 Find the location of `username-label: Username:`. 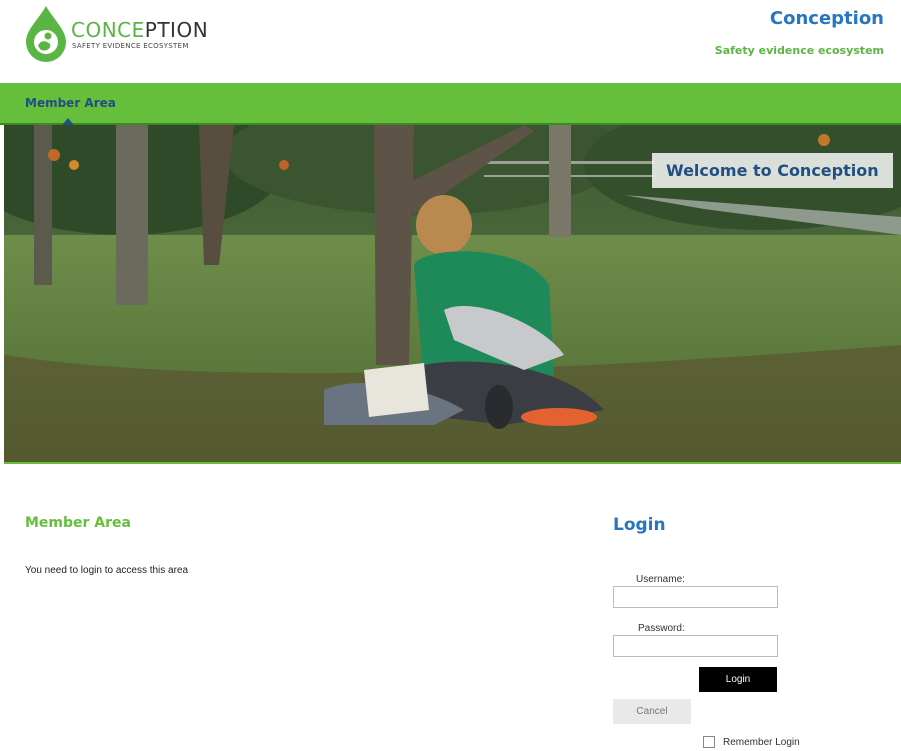

username-label: Username: is located at coordinates (660, 579).